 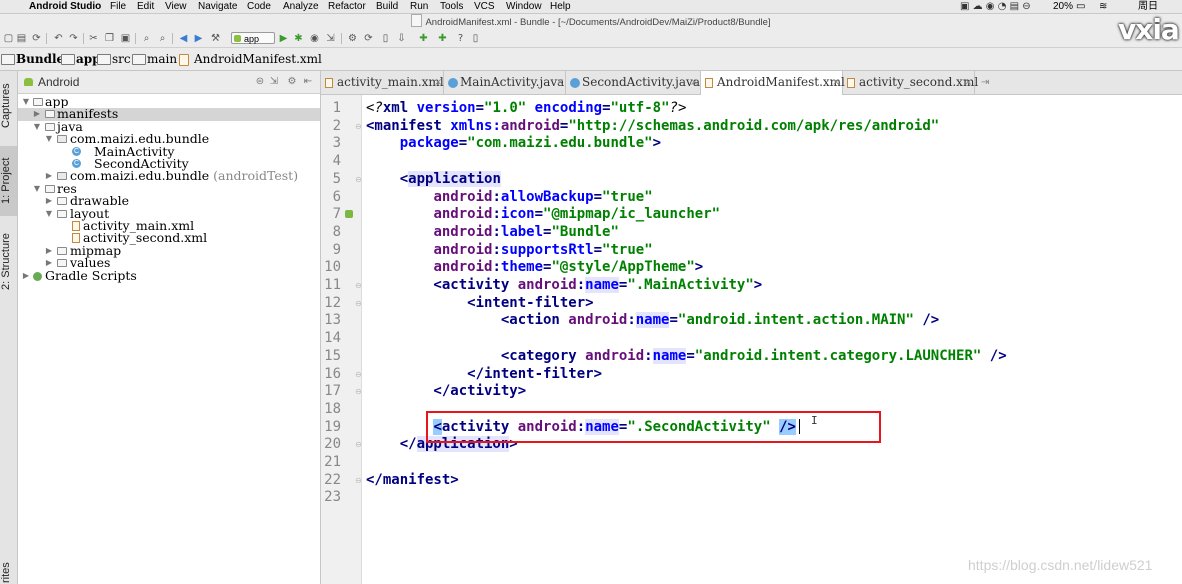 What do you see at coordinates (169, 250) in the screenshot?
I see `tree-item-mipmap: ▶ mipmap` at bounding box center [169, 250].